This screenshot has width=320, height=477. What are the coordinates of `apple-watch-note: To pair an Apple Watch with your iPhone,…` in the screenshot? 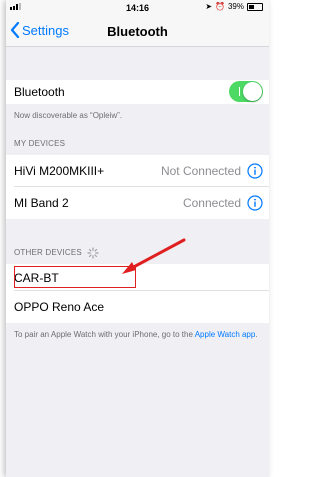 It's located at (140, 335).